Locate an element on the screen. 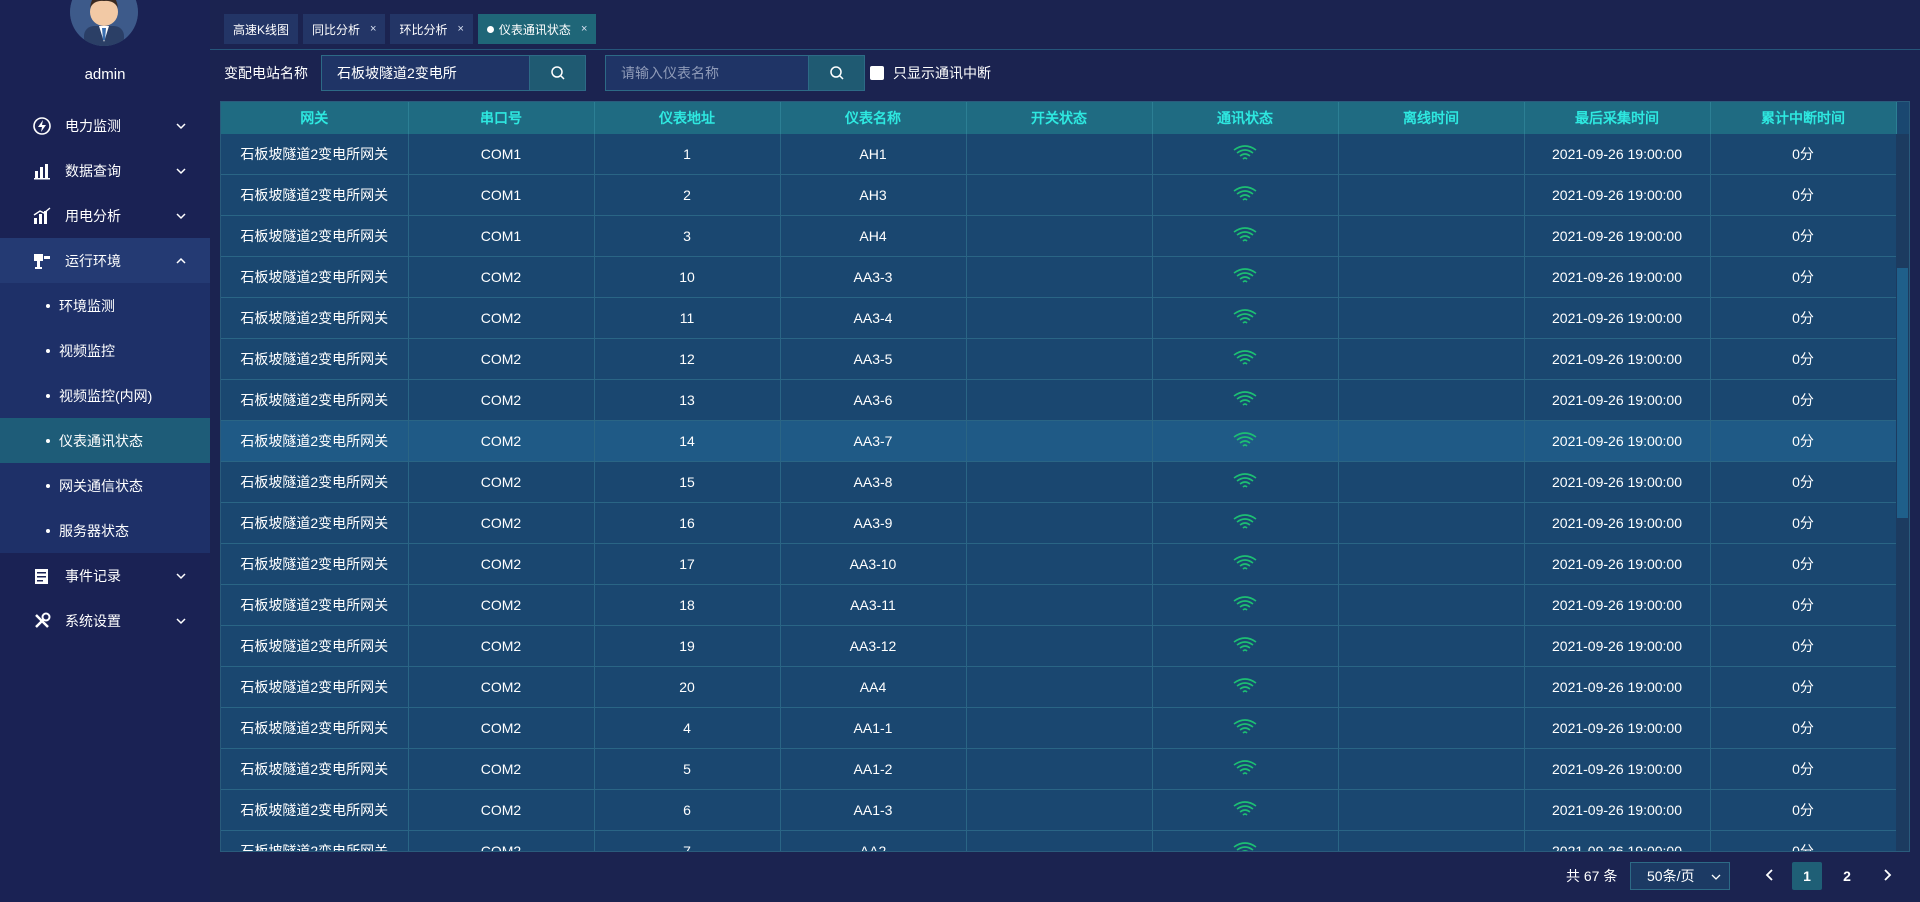 Image resolution: width=1920 pixels, height=902 pixels. table-row: 石板坡隧道2变电所网关 COM1 2 AH3 2021-09-26 19:00:00 0分 is located at coordinates (1059, 195).